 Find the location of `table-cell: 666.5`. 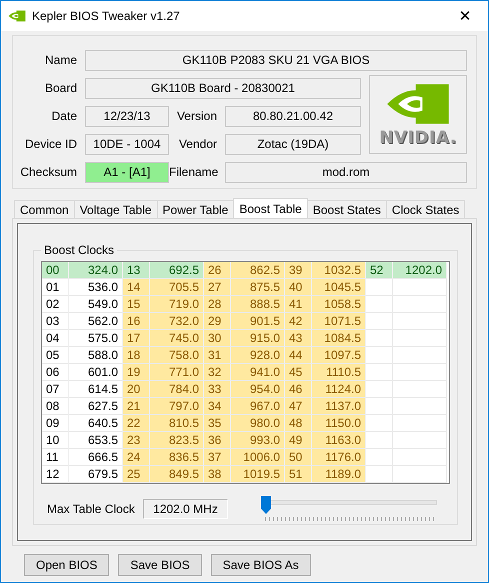

table-cell: 666.5 is located at coordinates (96, 457).